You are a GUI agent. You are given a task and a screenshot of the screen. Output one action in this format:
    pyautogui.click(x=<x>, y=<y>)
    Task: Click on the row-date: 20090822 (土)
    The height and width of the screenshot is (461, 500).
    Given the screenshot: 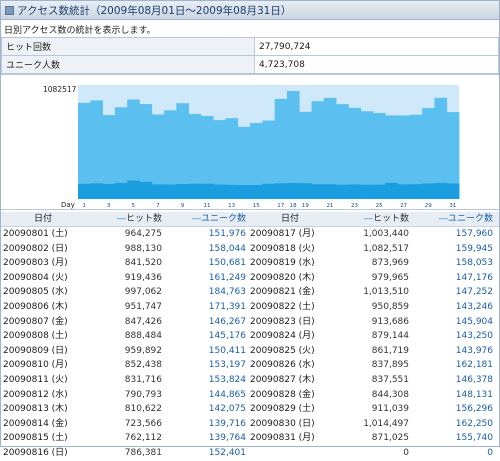 What is the action you would take?
    pyautogui.click(x=282, y=306)
    